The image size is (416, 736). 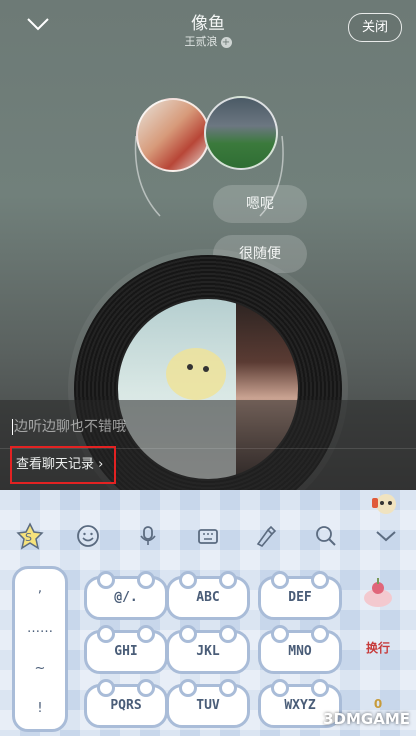 What do you see at coordinates (208, 504) in the screenshot?
I see `keyboard-top-bar` at bounding box center [208, 504].